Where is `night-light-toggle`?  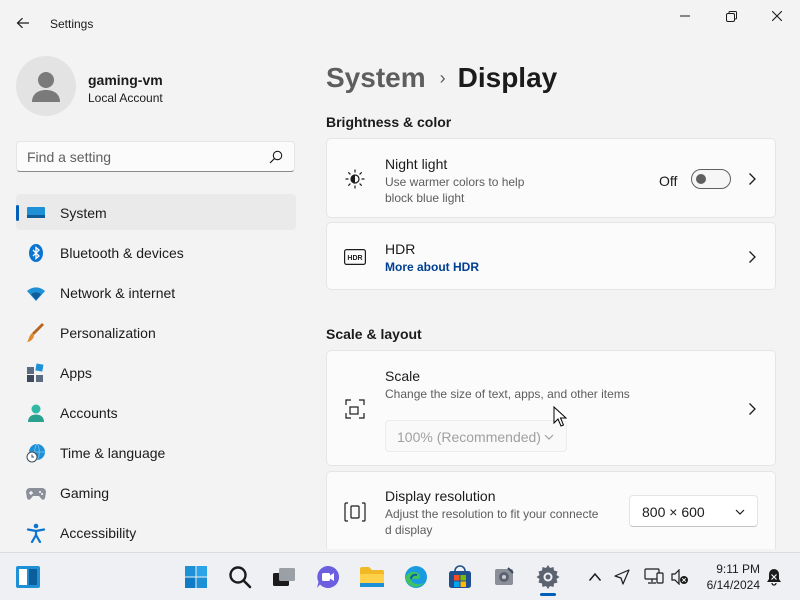 night-light-toggle is located at coordinates (711, 179).